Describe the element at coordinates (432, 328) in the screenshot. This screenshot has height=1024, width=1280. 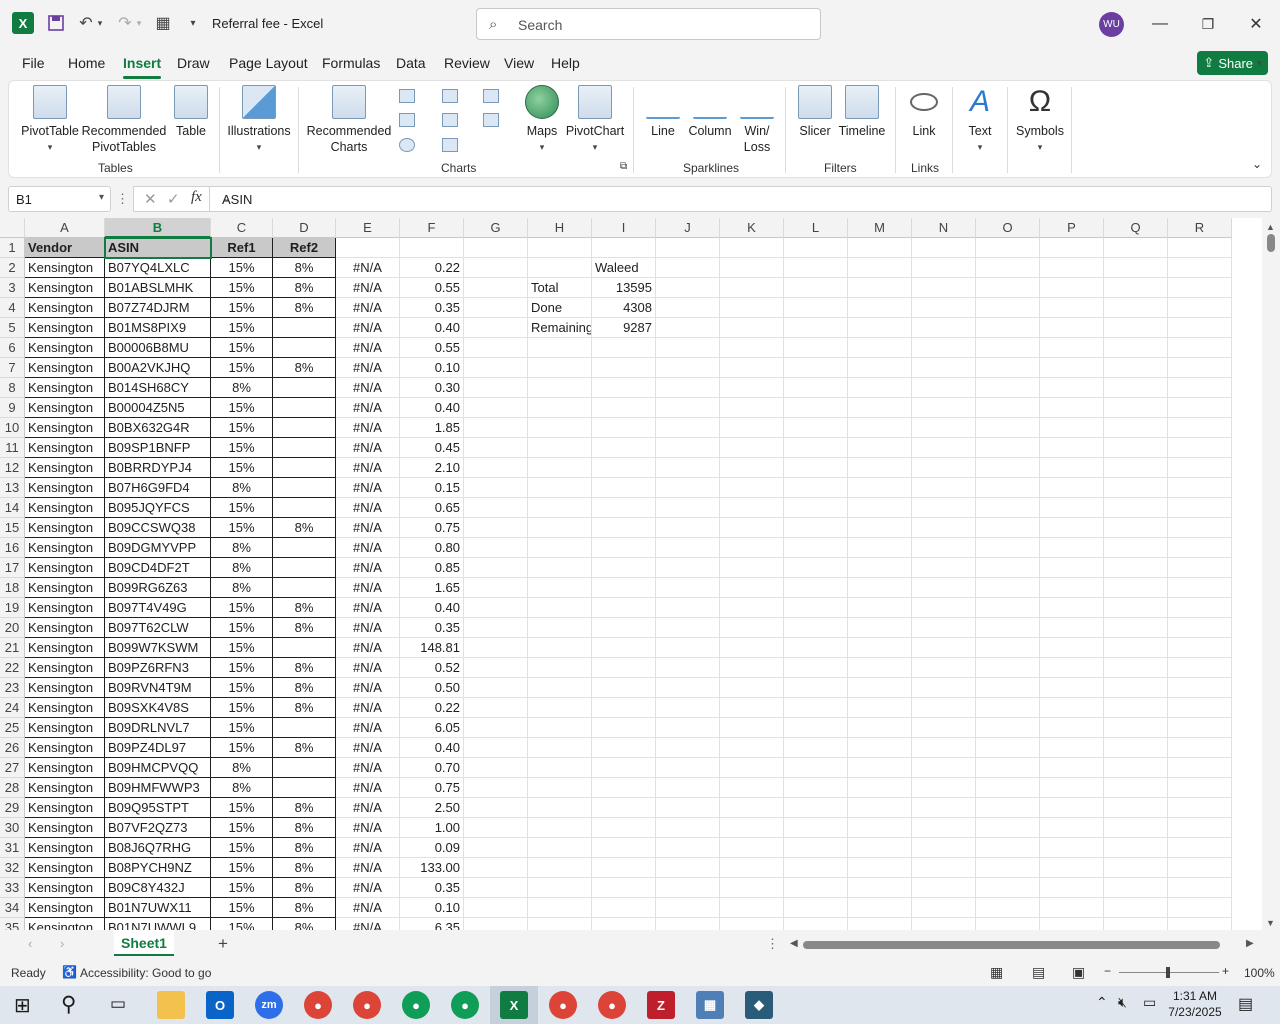
I see `data-cell: 0.40` at that location.